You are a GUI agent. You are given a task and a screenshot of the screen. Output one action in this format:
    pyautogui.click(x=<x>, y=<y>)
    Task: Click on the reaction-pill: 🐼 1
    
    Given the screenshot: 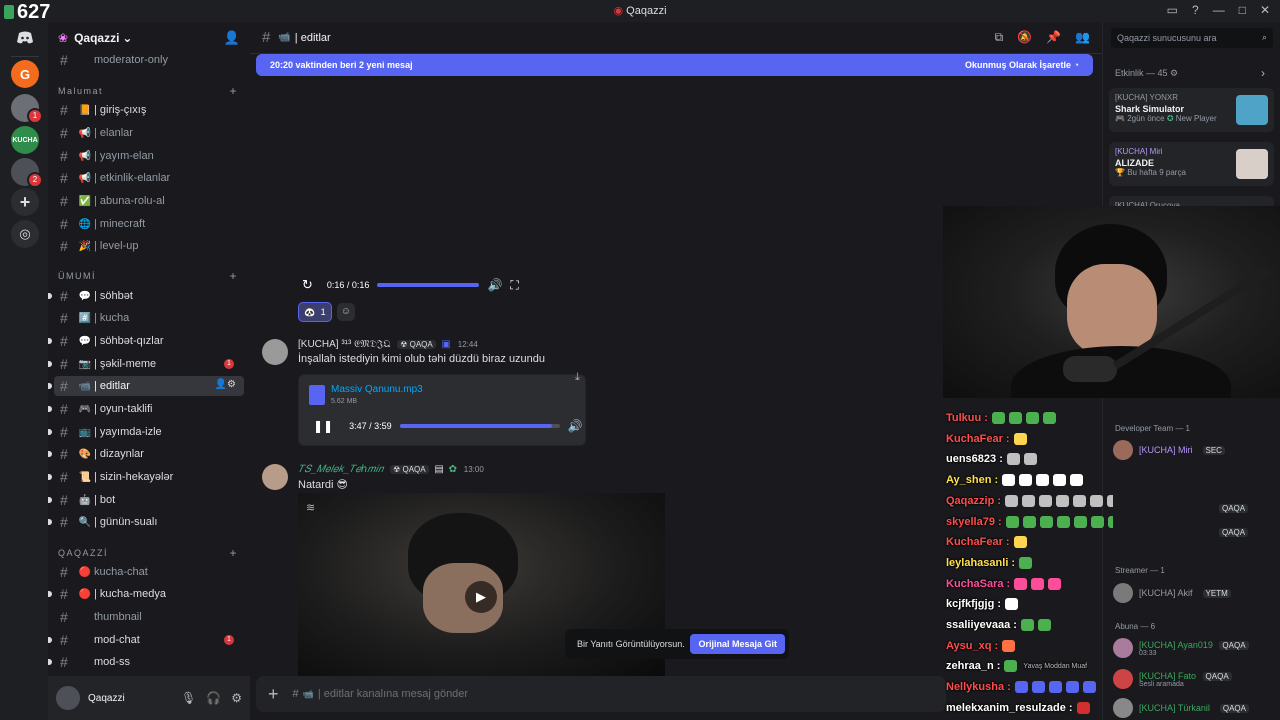 What is the action you would take?
    pyautogui.click(x=315, y=312)
    